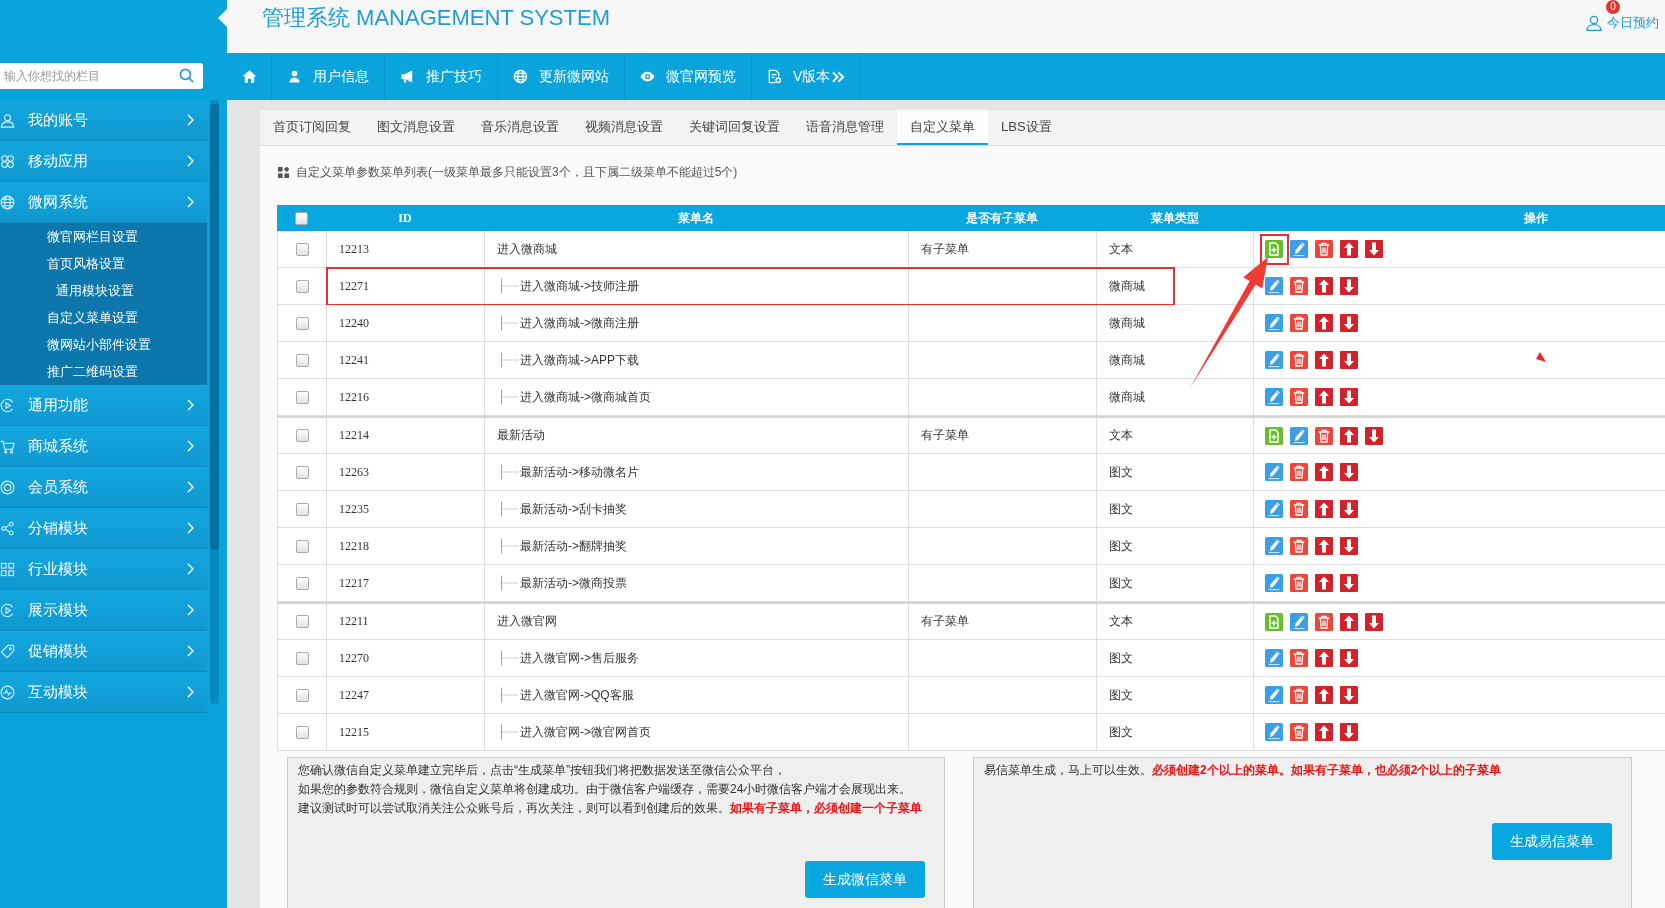  What do you see at coordinates (845, 127) in the screenshot?
I see `tab: 语音消息管理` at bounding box center [845, 127].